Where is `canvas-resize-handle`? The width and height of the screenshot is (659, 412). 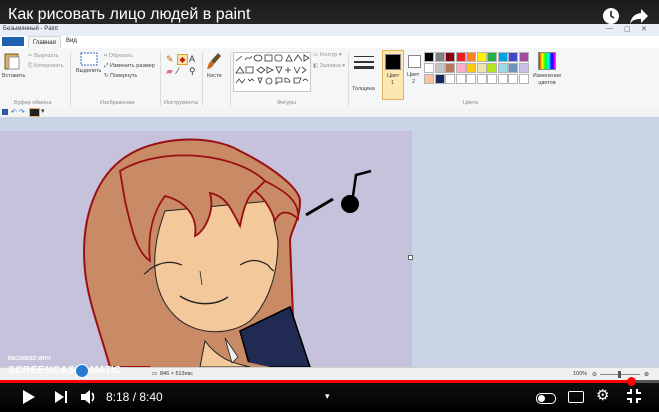
canvas-resize-handle is located at coordinates (410, 257).